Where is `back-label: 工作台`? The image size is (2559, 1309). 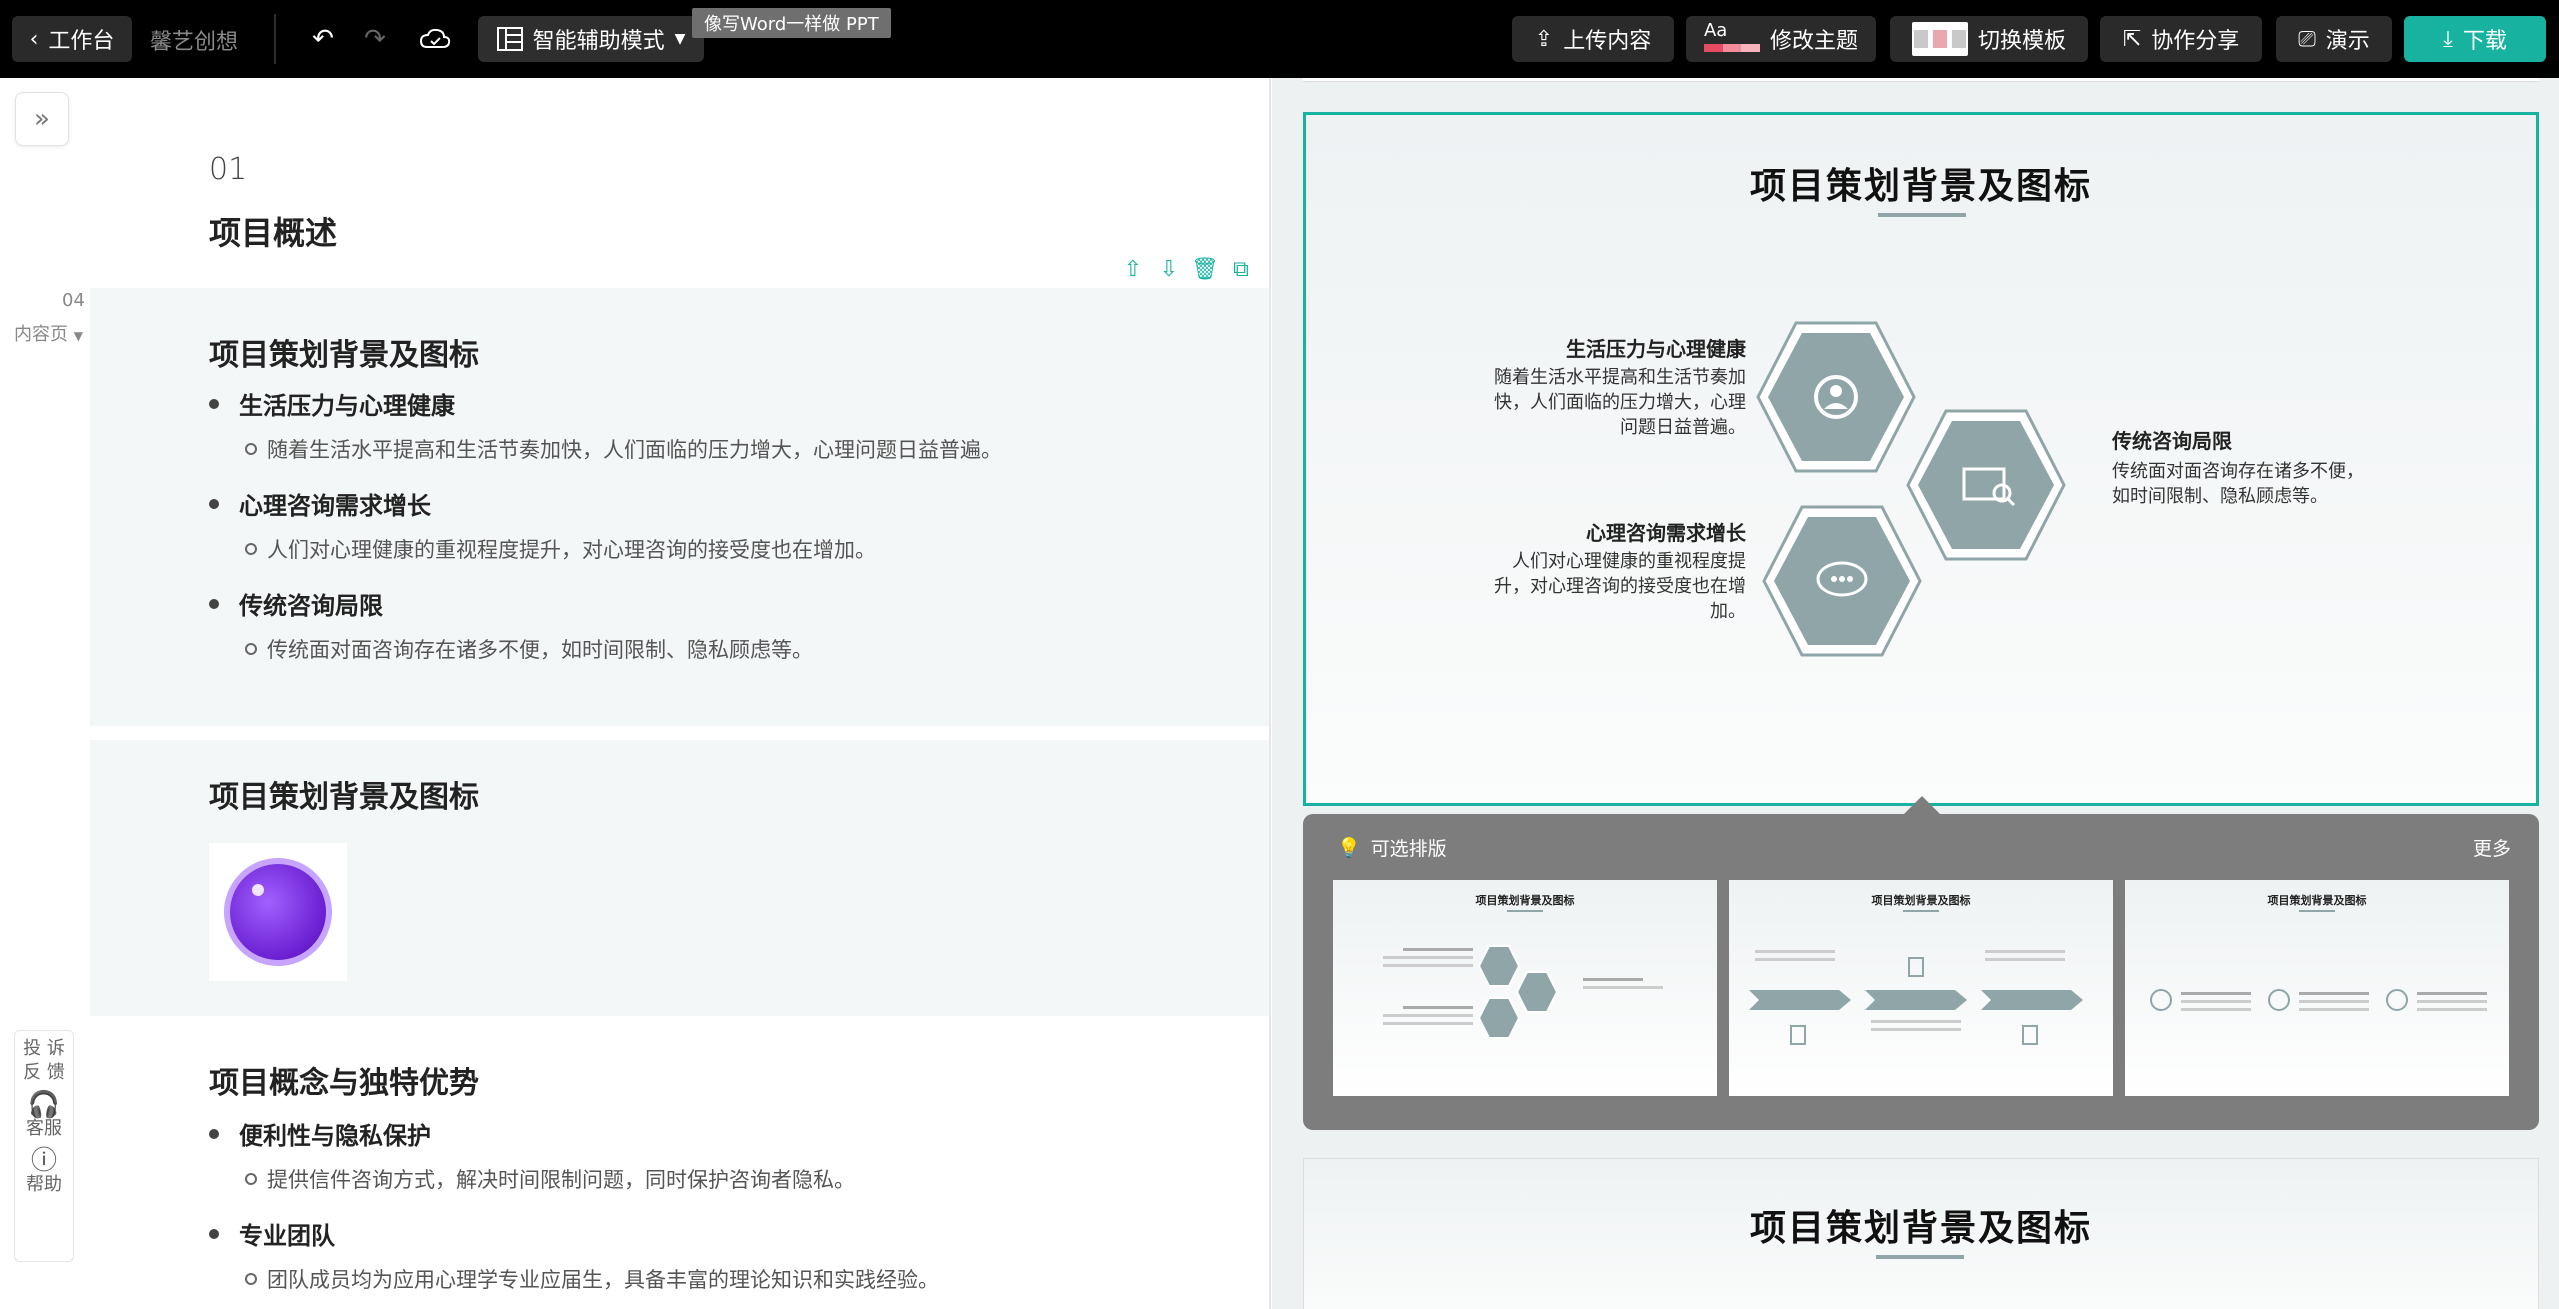 back-label: 工作台 is located at coordinates (81, 41).